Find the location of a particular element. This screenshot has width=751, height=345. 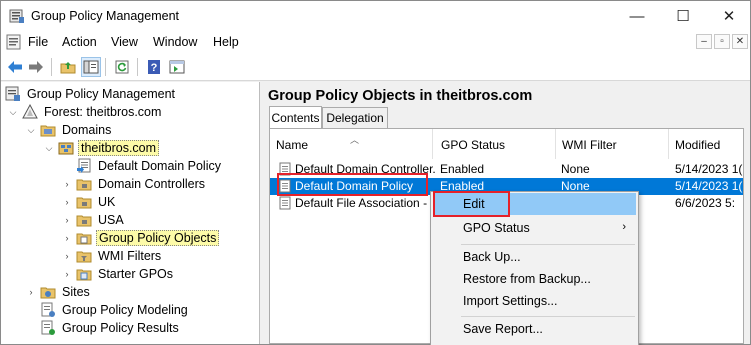

close-button: ✕ is located at coordinates (728, 16).